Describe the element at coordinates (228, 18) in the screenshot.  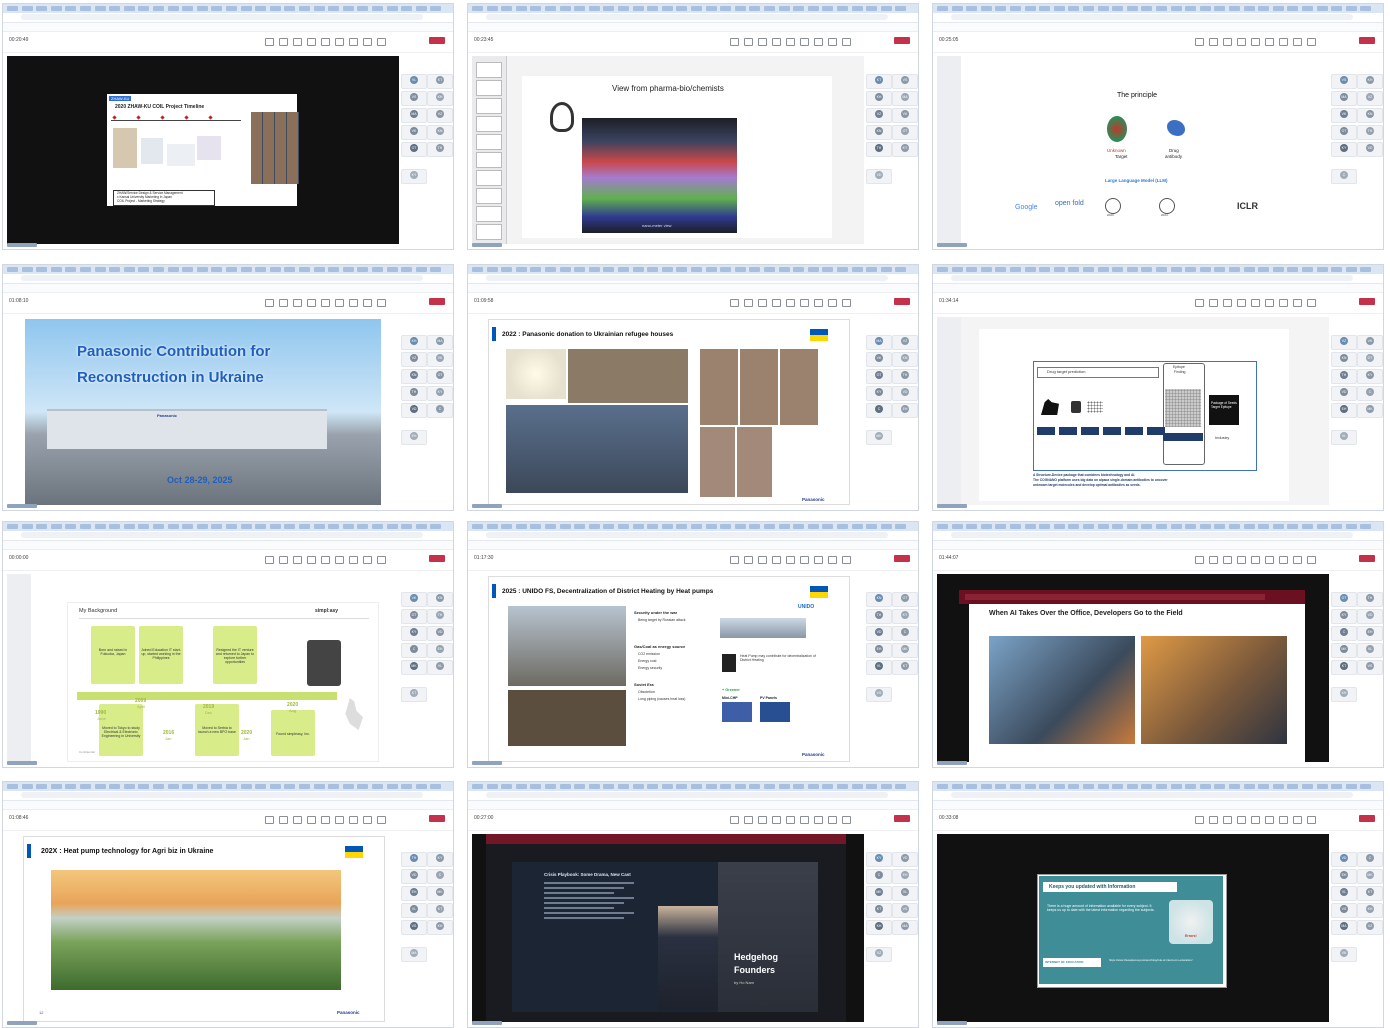
I see `address-bar` at that location.